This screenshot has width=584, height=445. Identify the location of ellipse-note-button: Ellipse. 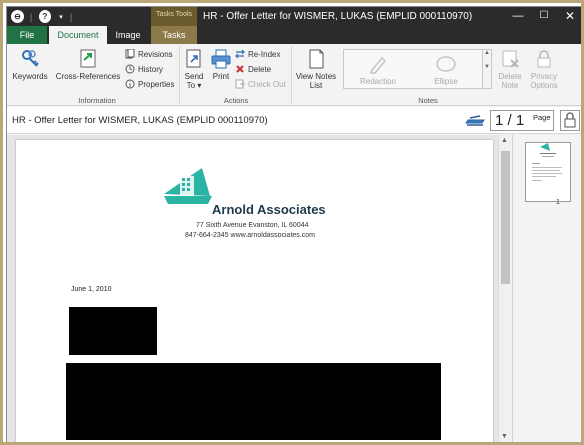
(446, 69).